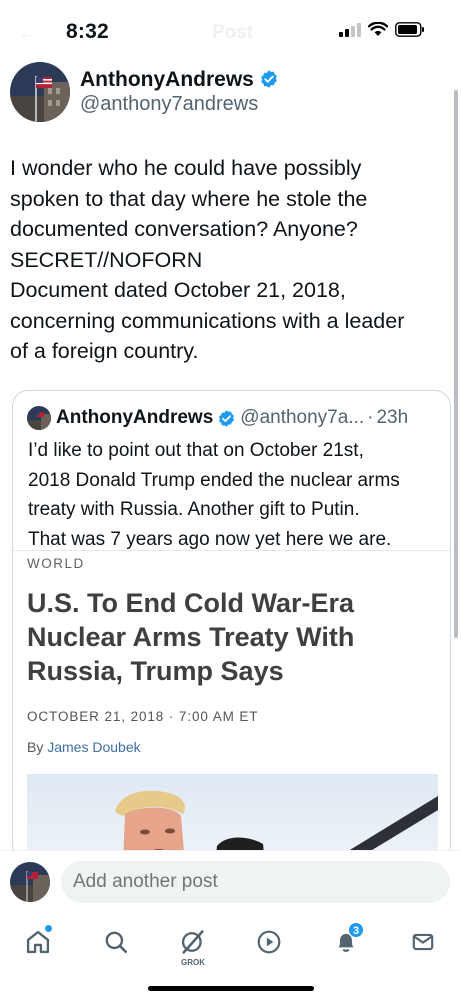 This screenshot has width=461, height=1000. I want to click on reply-composer-bar, so click(230, 881).